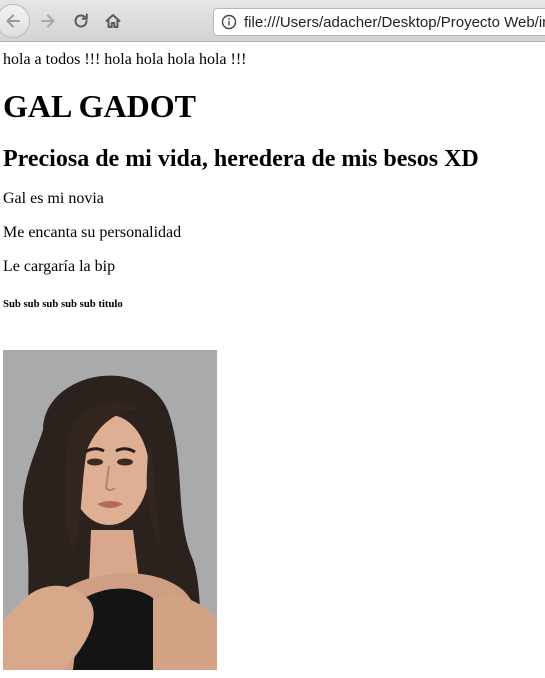 The height and width of the screenshot is (678, 545). What do you see at coordinates (99, 106) in the screenshot?
I see `page-title: GAL GADOT` at bounding box center [99, 106].